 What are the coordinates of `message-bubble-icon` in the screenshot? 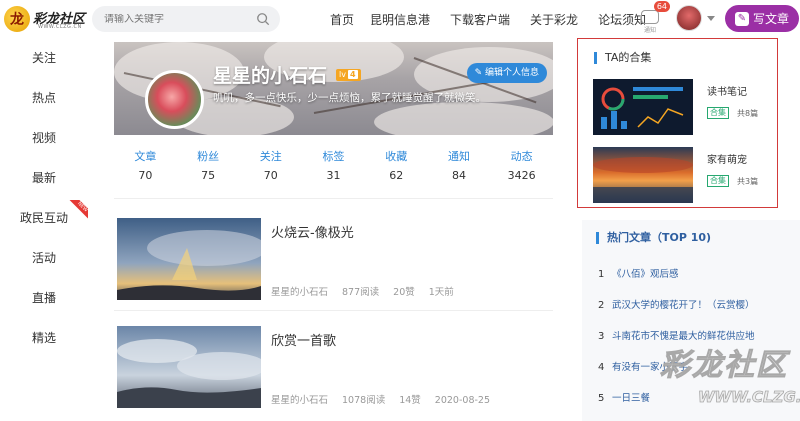 It's located at (650, 17).